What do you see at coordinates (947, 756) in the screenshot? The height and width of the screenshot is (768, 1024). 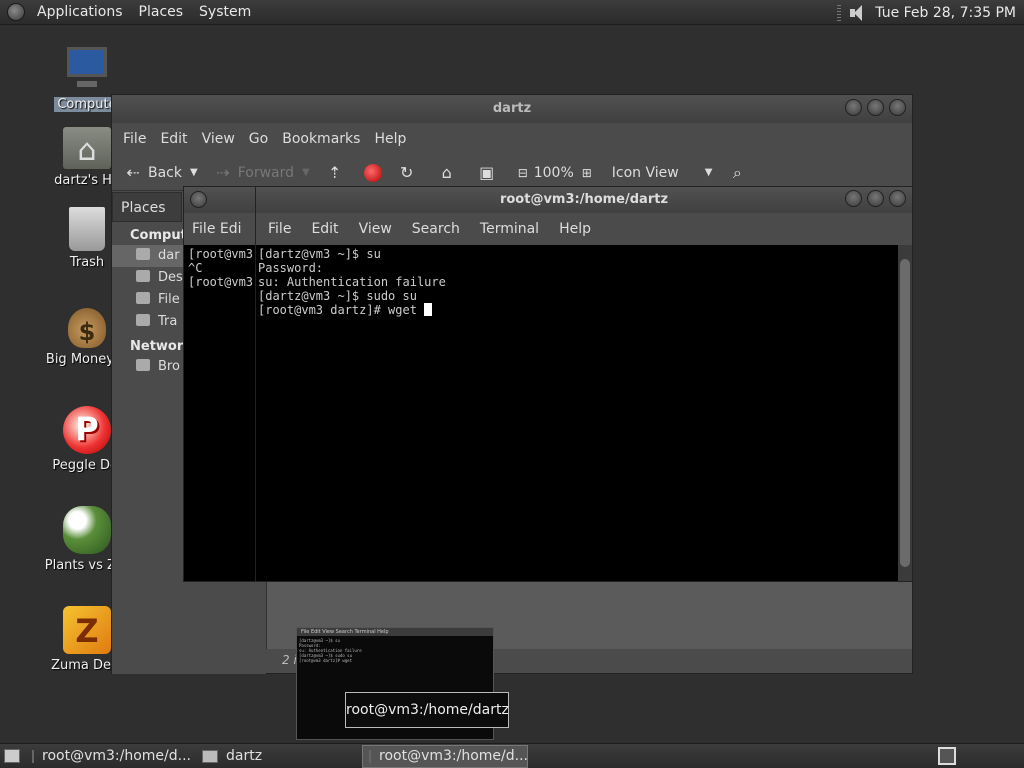 I see `workspace-switcher` at bounding box center [947, 756].